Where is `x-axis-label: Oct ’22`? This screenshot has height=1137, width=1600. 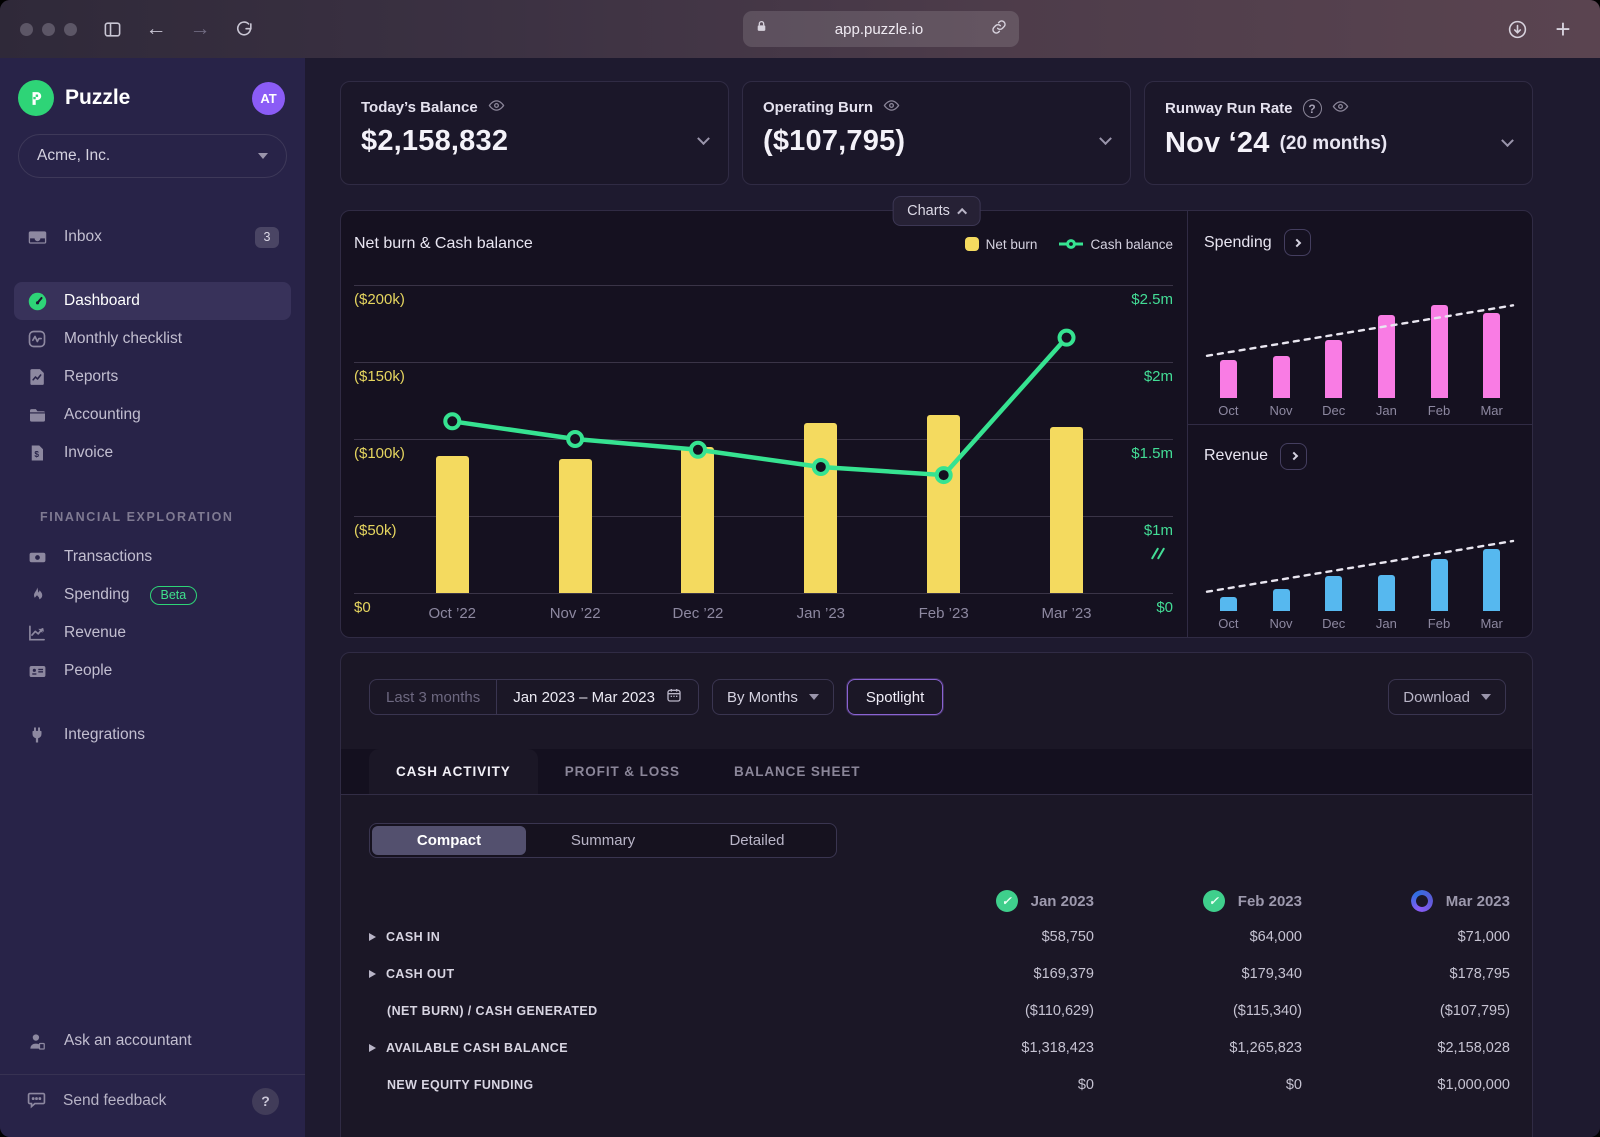 x-axis-label: Oct ’22 is located at coordinates (452, 613).